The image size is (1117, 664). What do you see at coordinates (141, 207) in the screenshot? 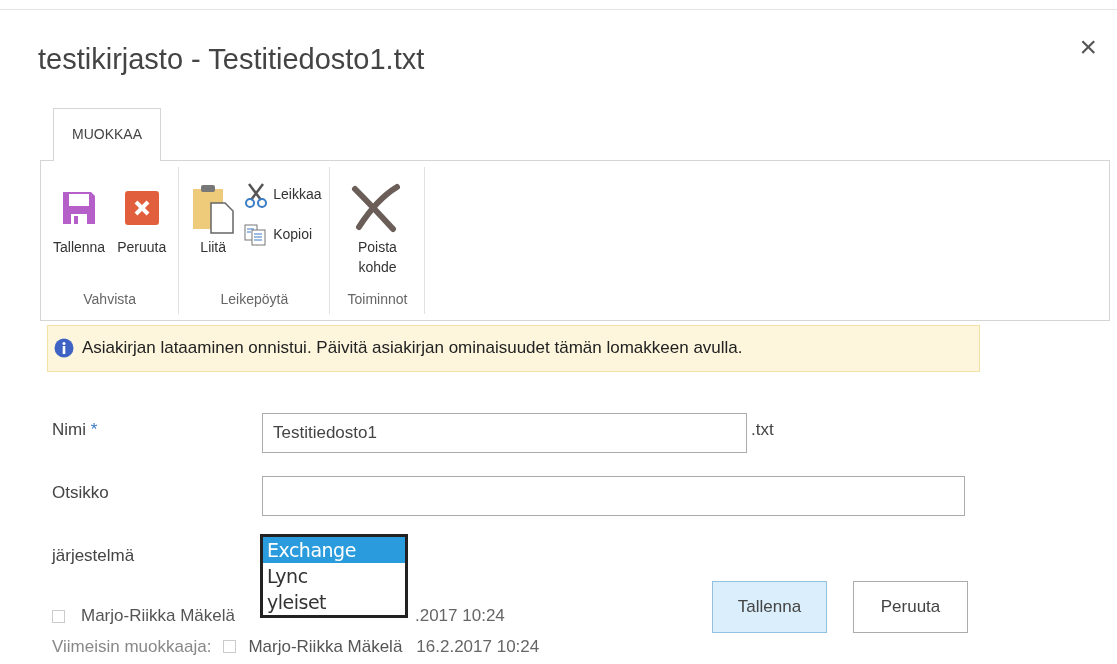
I see `close-icon` at bounding box center [141, 207].